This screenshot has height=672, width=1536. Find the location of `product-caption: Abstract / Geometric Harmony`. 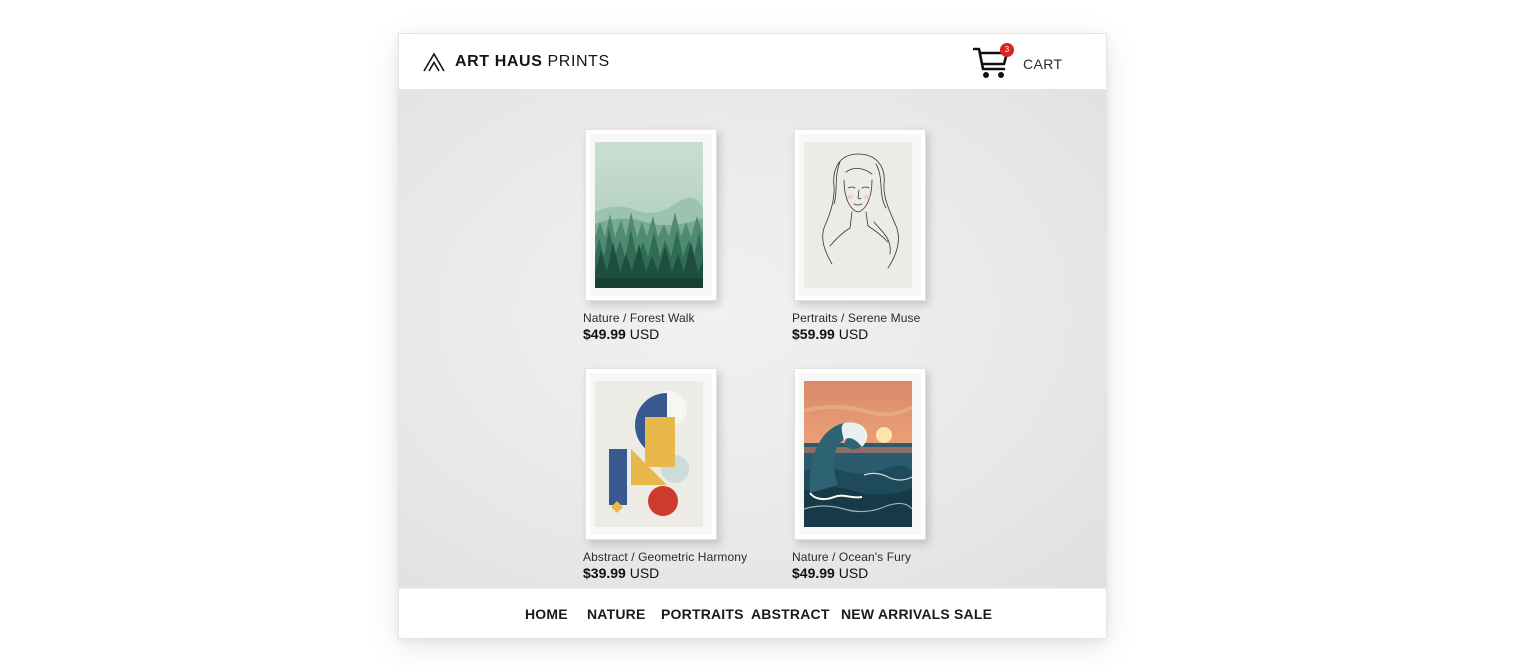

product-caption: Abstract / Geometric Harmony is located at coordinates (665, 557).